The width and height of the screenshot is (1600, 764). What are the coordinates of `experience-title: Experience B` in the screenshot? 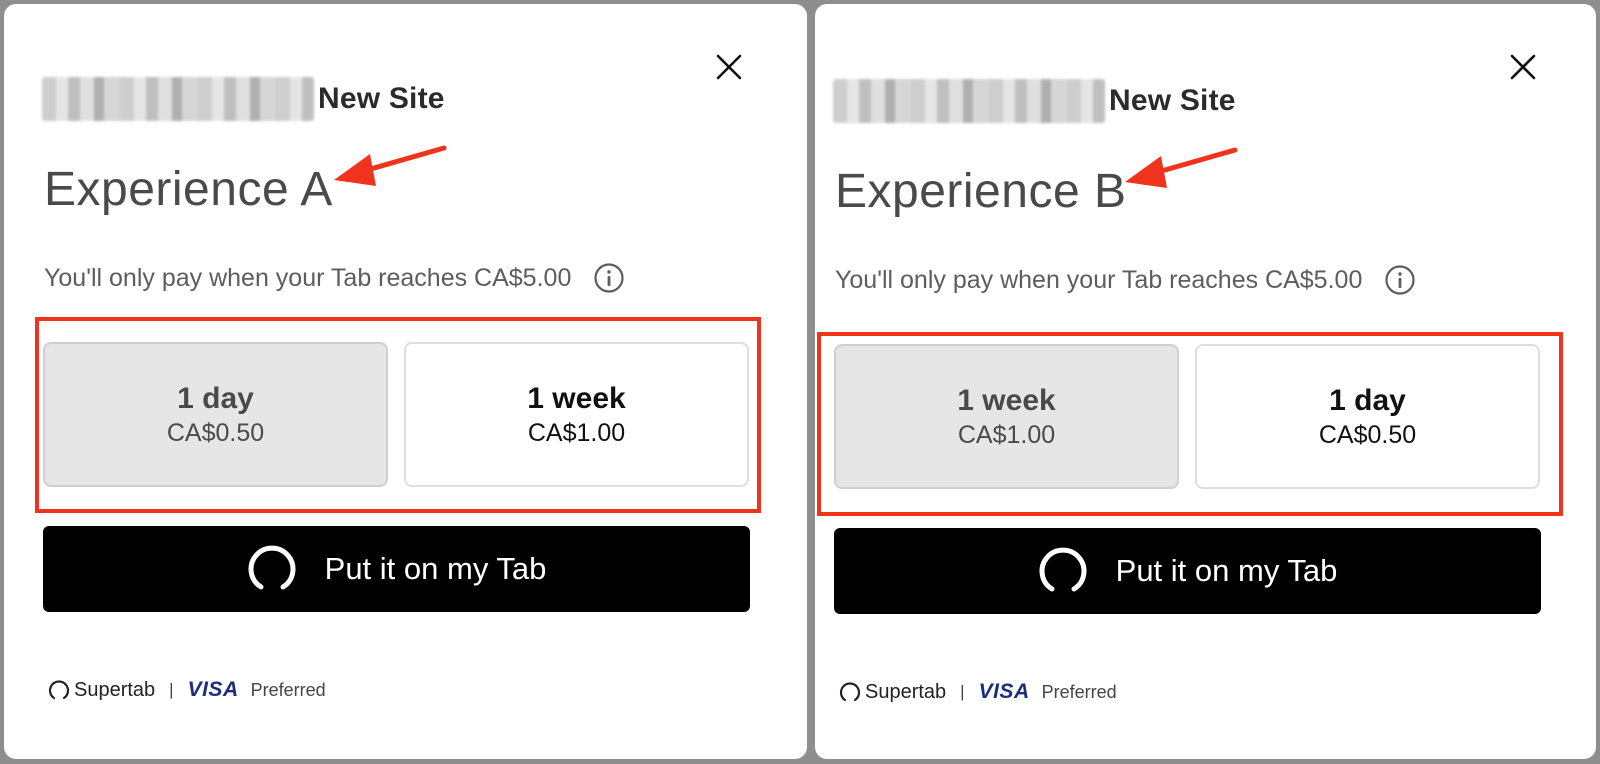 It's located at (981, 191).